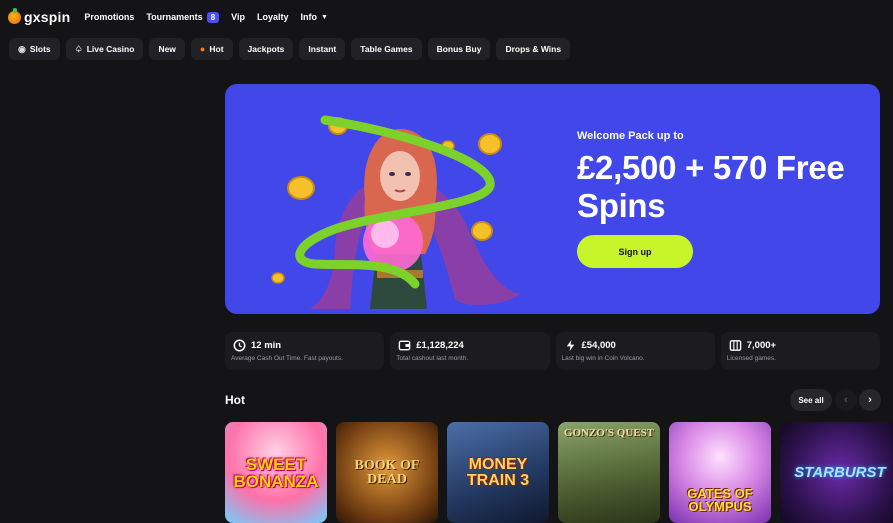 Image resolution: width=893 pixels, height=523 pixels. I want to click on tournaments-count-badge: 8, so click(213, 17).